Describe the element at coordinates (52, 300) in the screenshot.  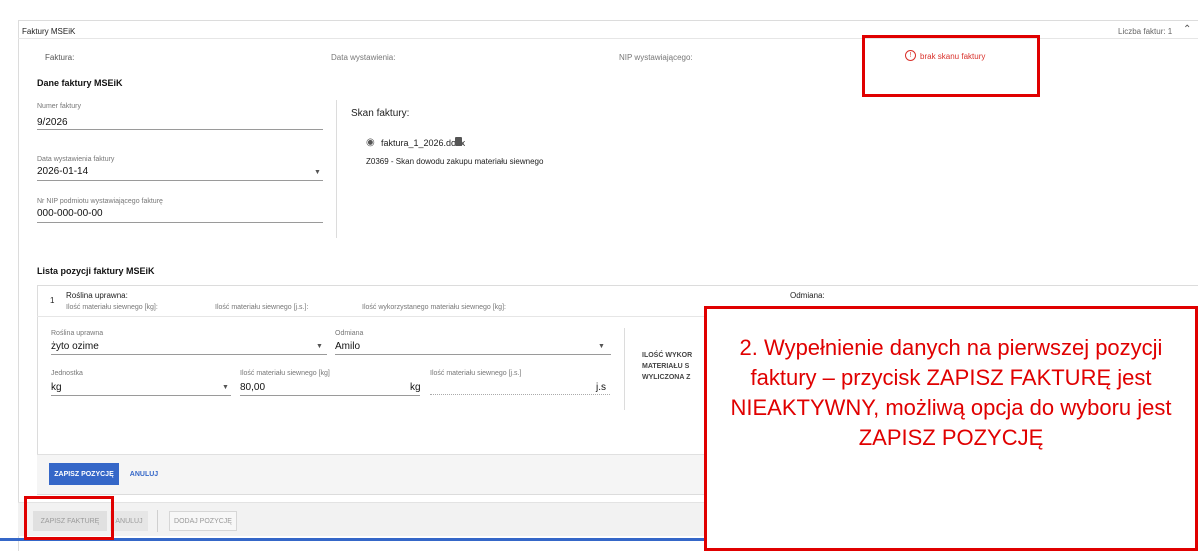
I see `position-number: 1` at that location.